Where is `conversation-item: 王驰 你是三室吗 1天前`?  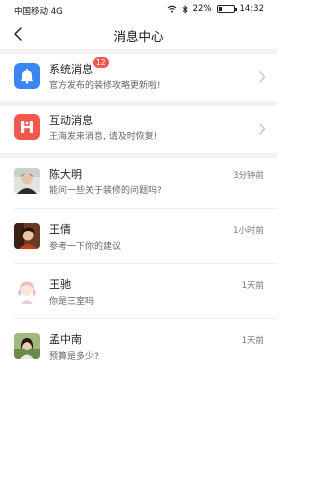
conversation-item: 王驰 你是三室吗 1天前 is located at coordinates (138, 291).